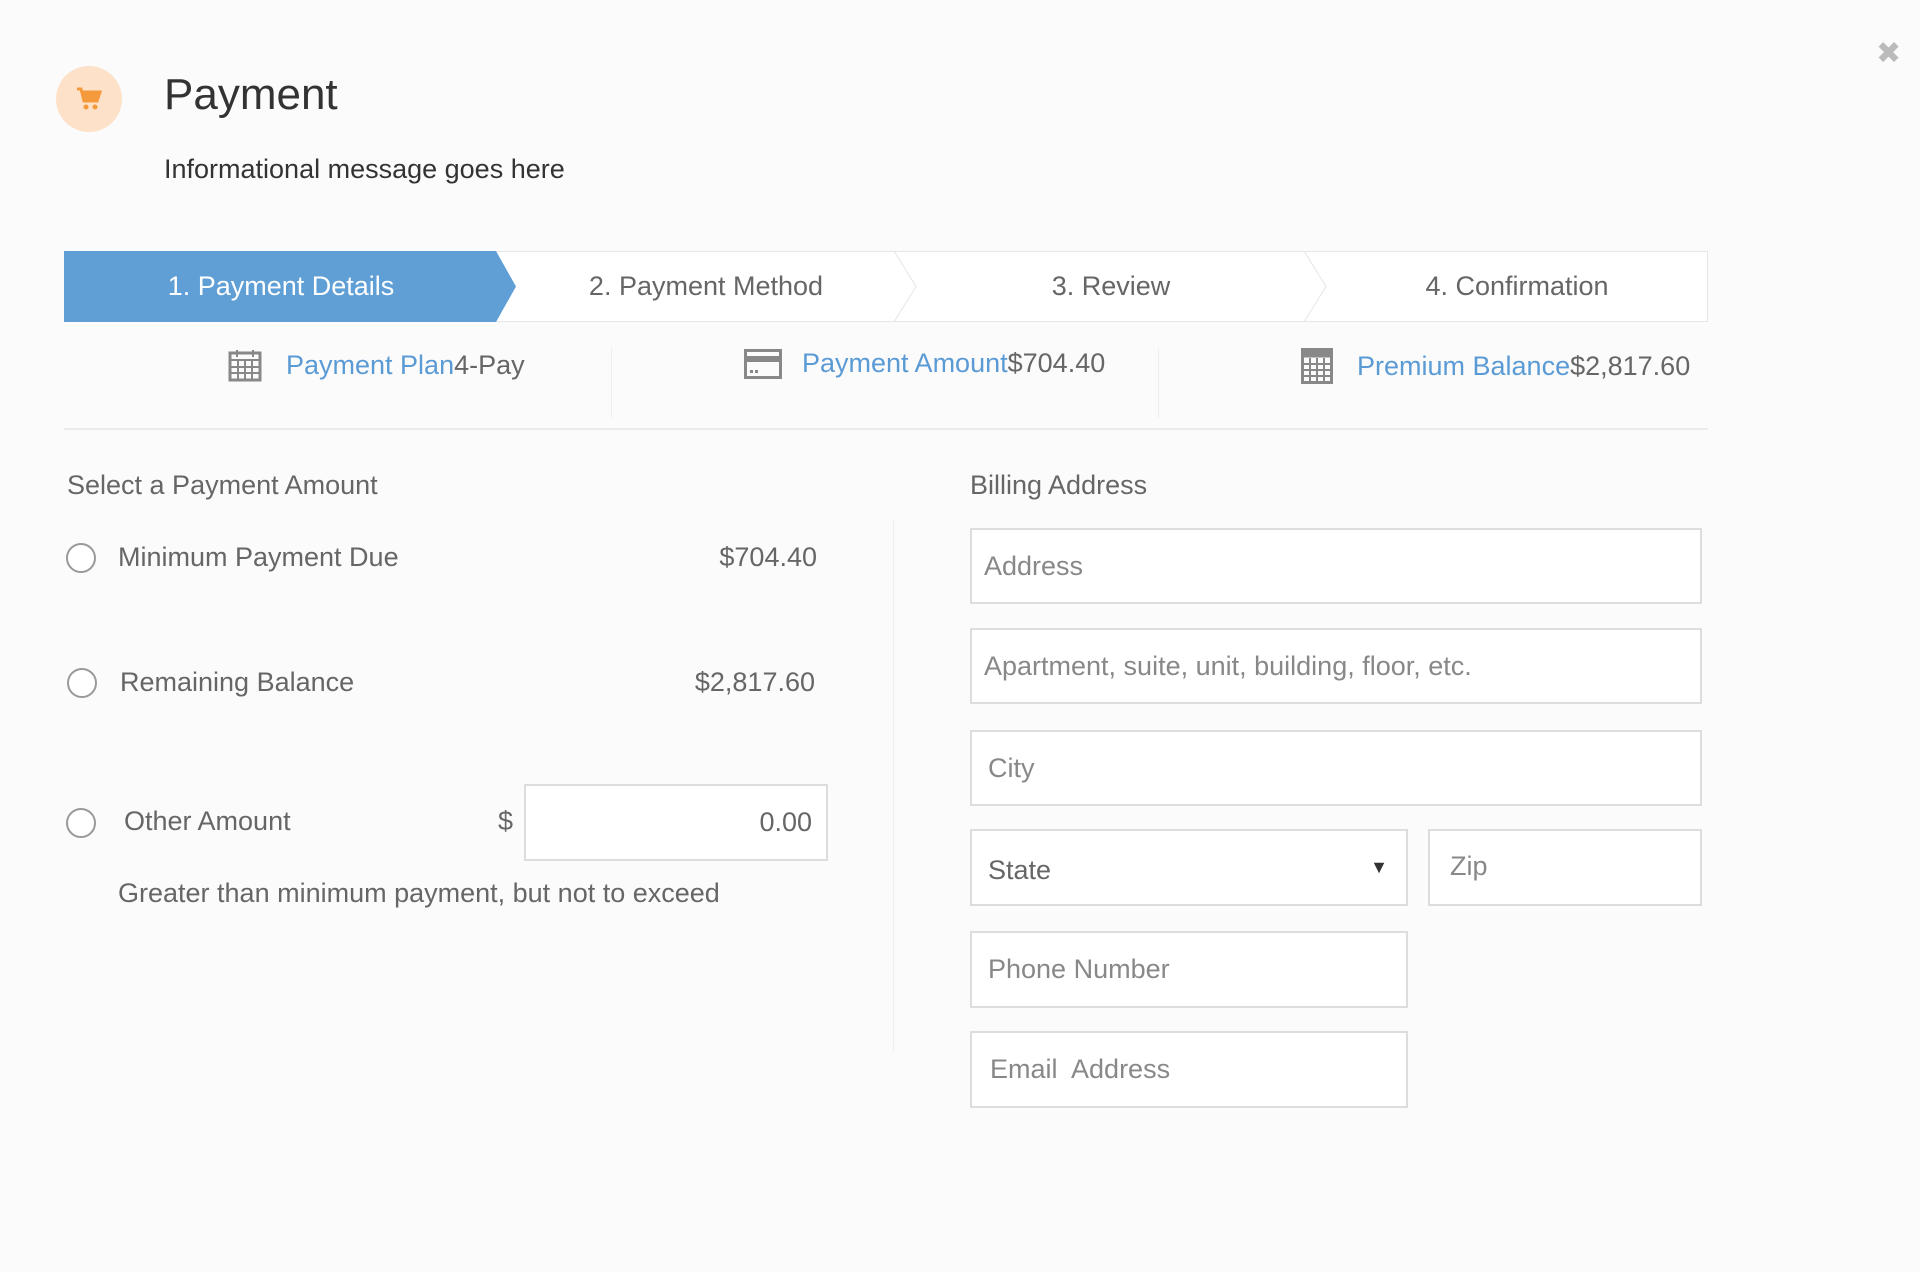 This screenshot has height=1272, width=1920. I want to click on city-input: City, so click(1336, 768).